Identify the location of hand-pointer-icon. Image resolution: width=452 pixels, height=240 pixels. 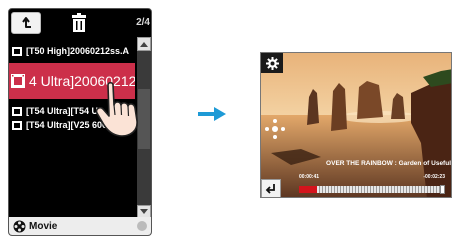
(116, 109).